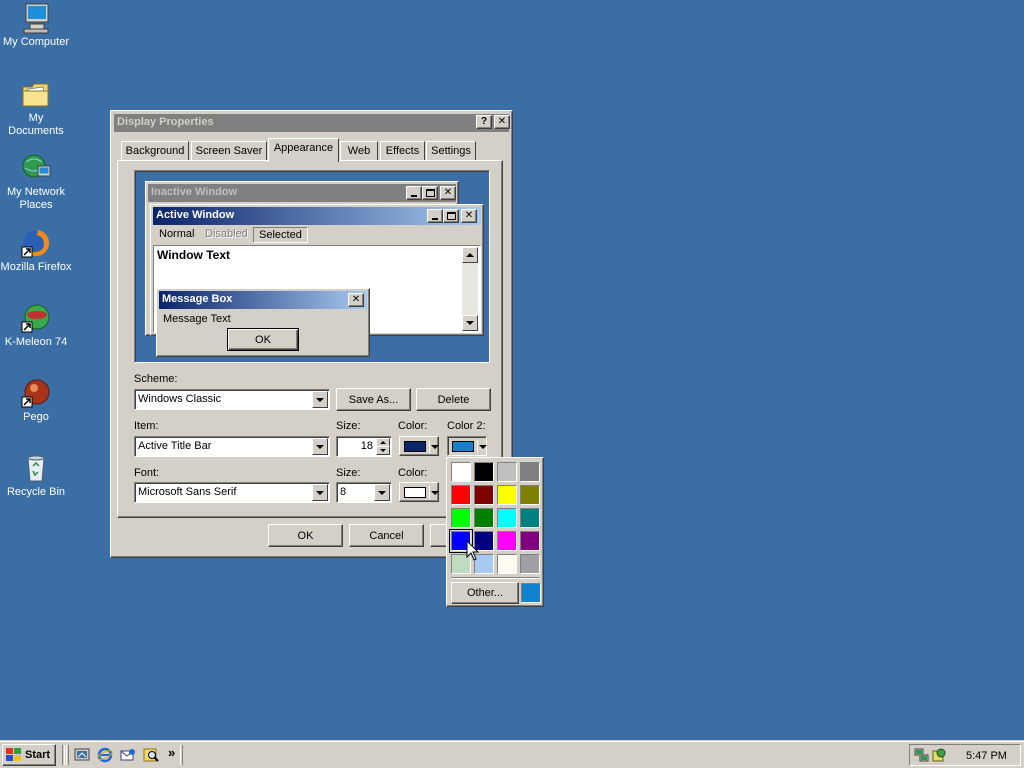 The width and height of the screenshot is (1024, 768). What do you see at coordinates (356, 300) in the screenshot?
I see `msgbox-close-button: ✕` at bounding box center [356, 300].